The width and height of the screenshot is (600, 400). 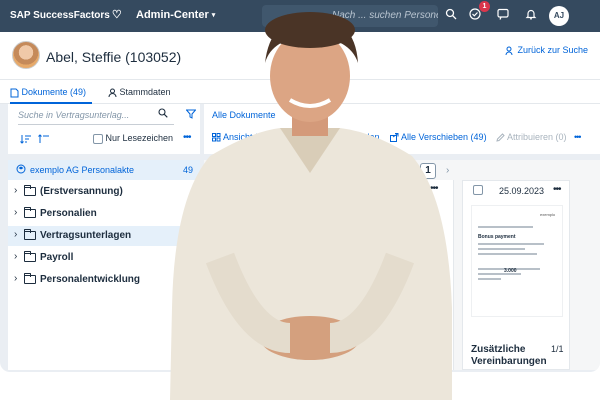 I want to click on folder-label: Personalien, so click(x=68, y=213).